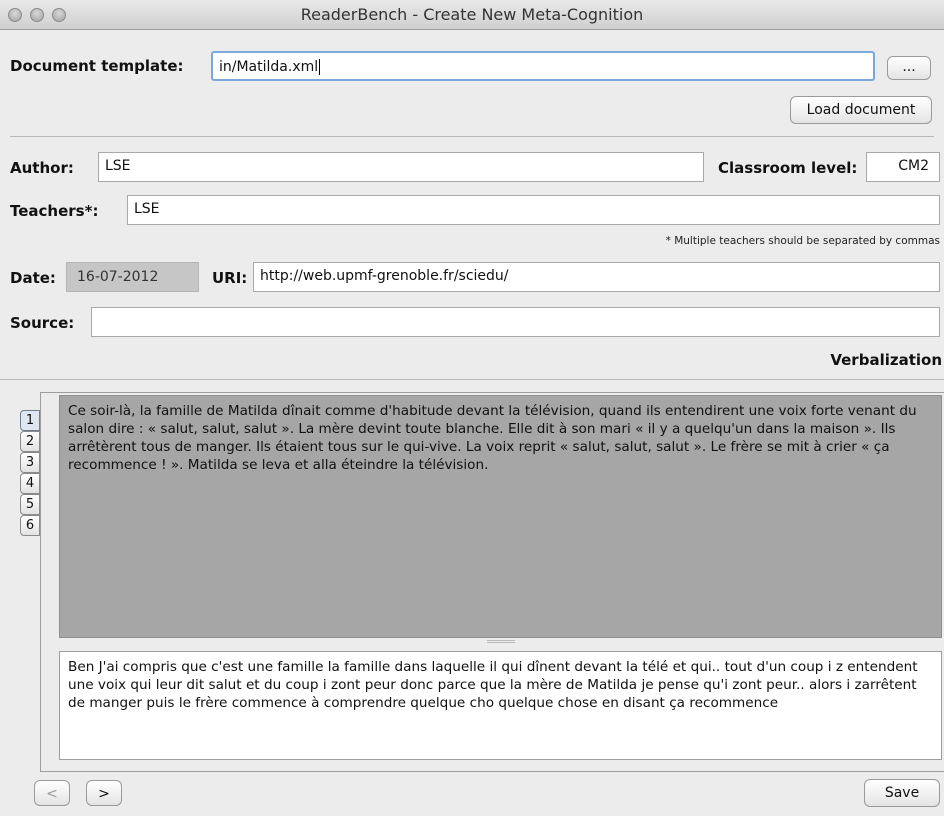 This screenshot has width=944, height=816. Describe the element at coordinates (886, 360) in the screenshot. I see `verbalization-heading: Verbalization` at that location.